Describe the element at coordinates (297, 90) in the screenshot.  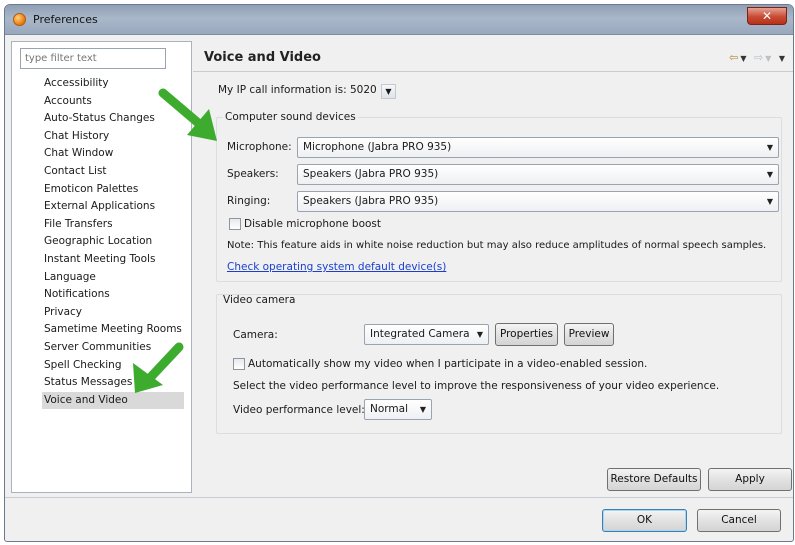
I see `ip-call-info-label: My IP call information is: 5020` at that location.